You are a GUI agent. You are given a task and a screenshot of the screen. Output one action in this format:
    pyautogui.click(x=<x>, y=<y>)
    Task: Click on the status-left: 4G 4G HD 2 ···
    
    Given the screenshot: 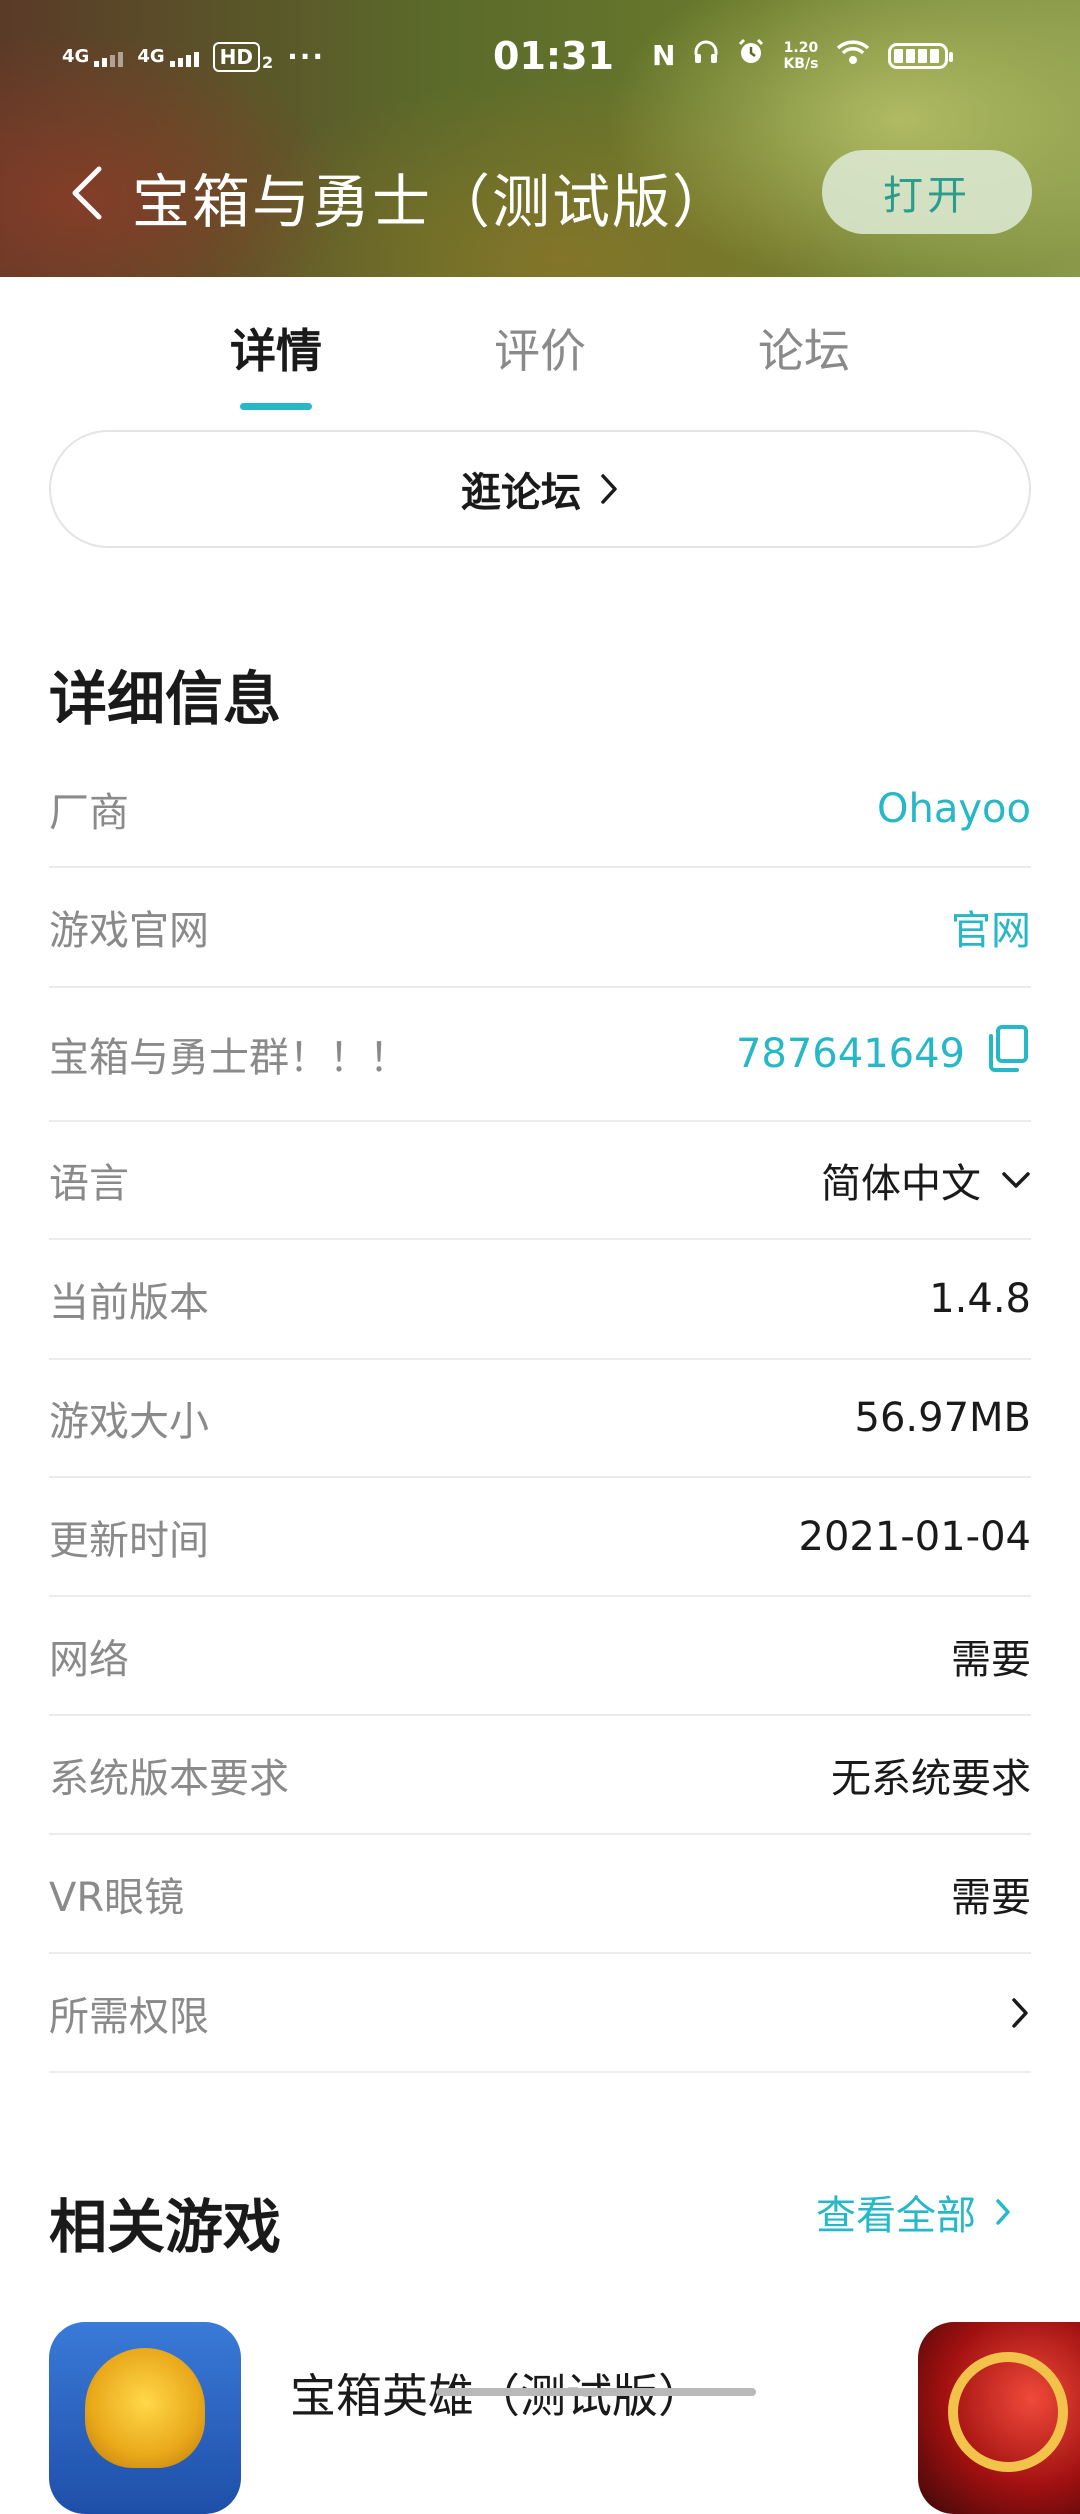 What is the action you would take?
    pyautogui.click(x=193, y=56)
    